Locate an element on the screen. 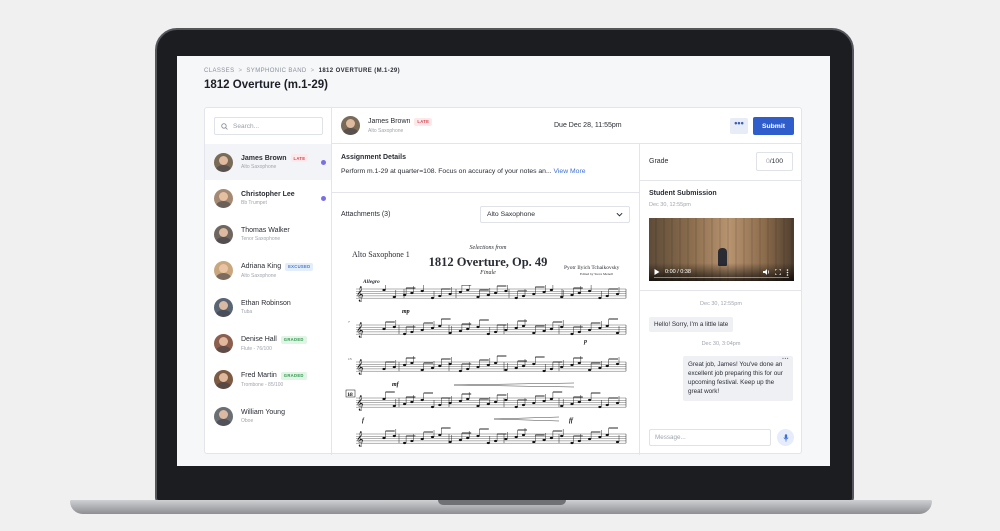 Image resolution: width=1000 pixels, height=531 pixels. search-box is located at coordinates (268, 126).